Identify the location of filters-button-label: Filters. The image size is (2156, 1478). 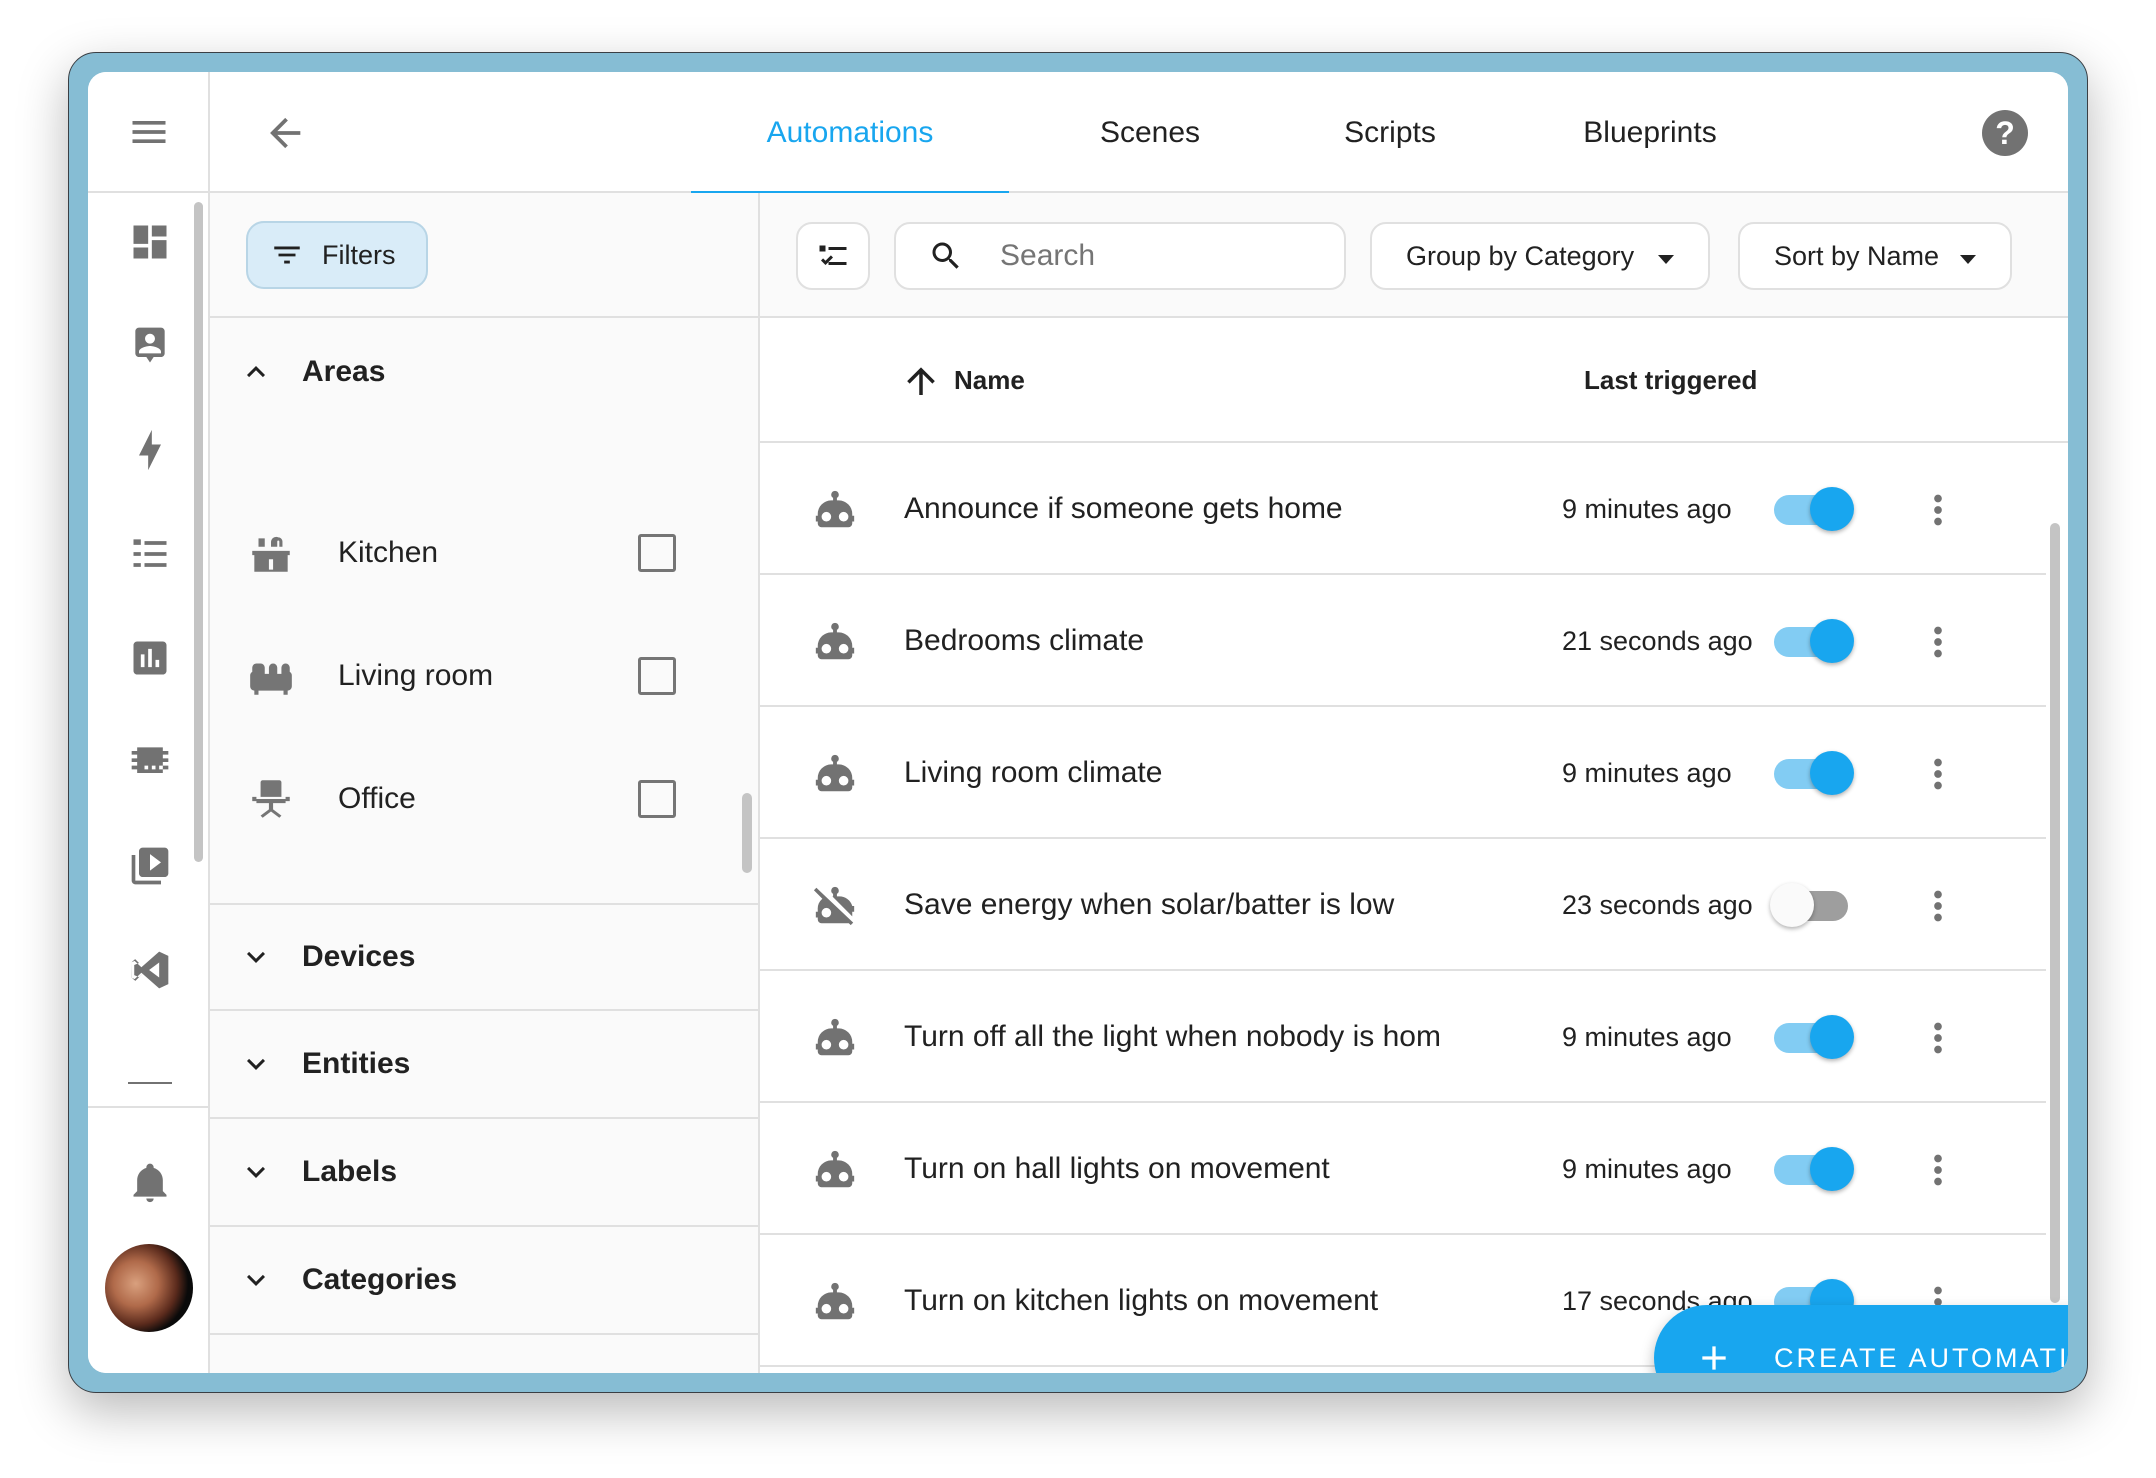
(359, 254).